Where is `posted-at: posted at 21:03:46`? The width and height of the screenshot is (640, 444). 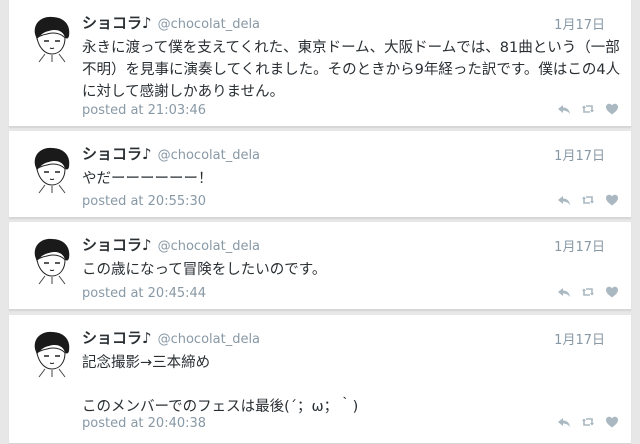
posted-at: posted at 21:03:46 is located at coordinates (144, 110).